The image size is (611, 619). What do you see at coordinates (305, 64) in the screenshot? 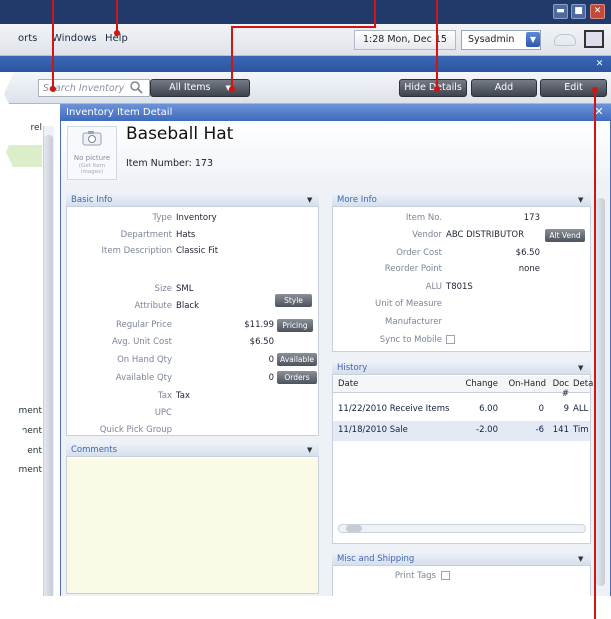
I see `subbar` at bounding box center [305, 64].